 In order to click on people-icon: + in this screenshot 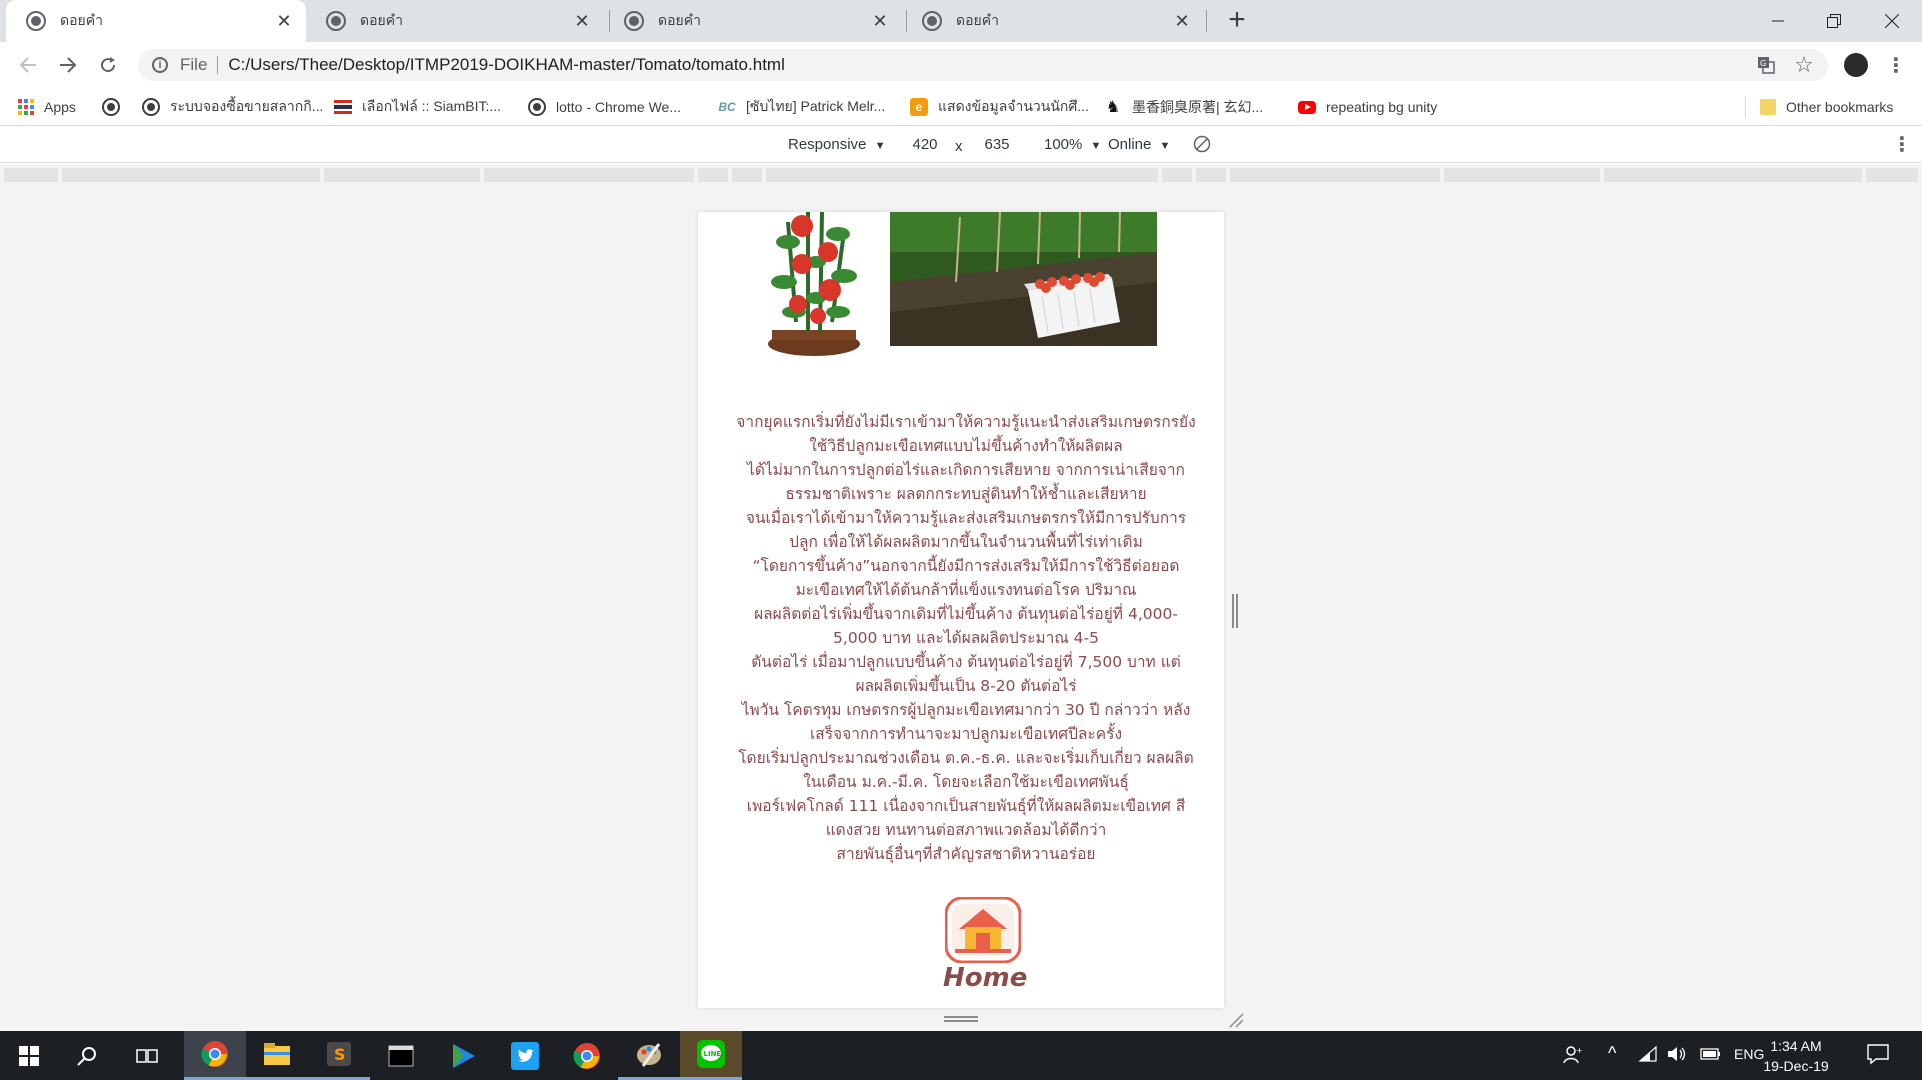, I will do `click(1572, 1056)`.